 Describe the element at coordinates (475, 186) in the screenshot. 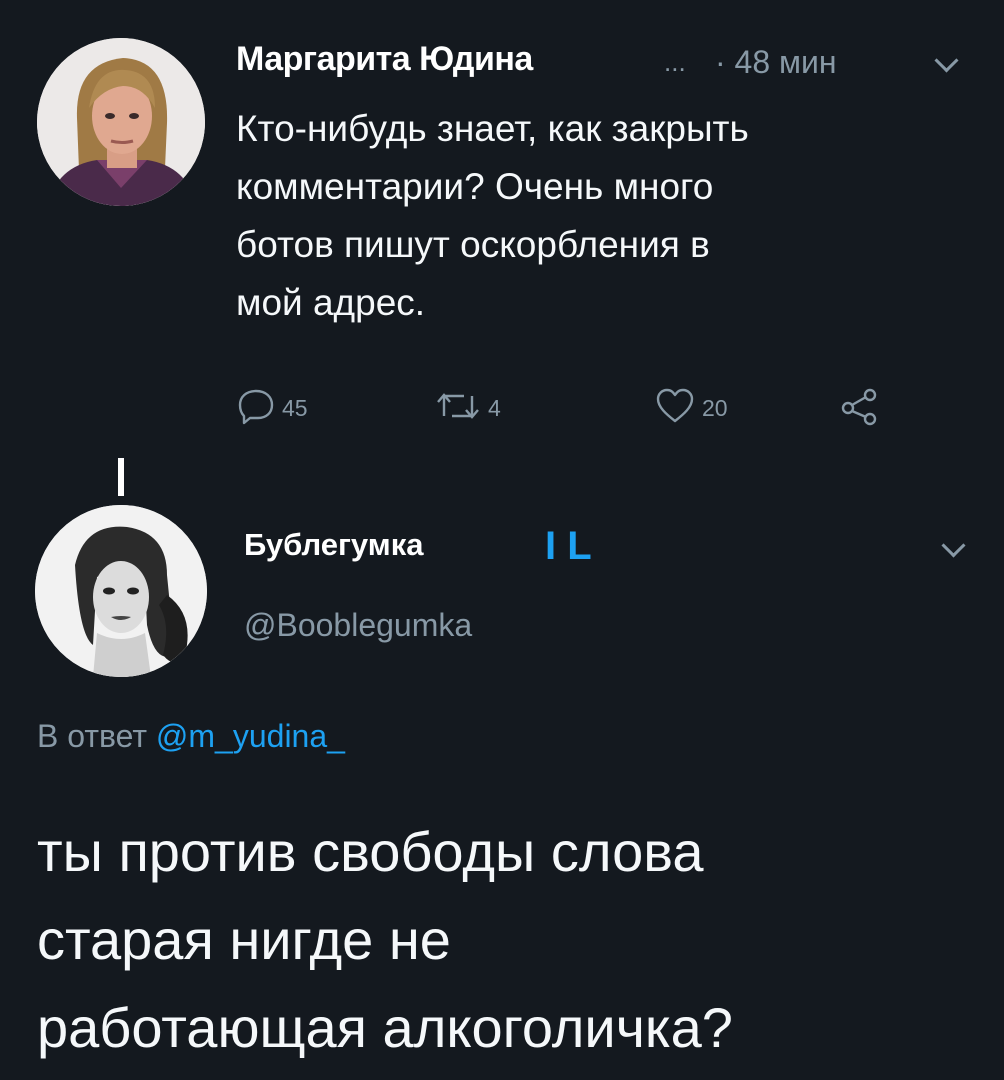

I see `tweet-text-line: комментарии? Очень много` at that location.